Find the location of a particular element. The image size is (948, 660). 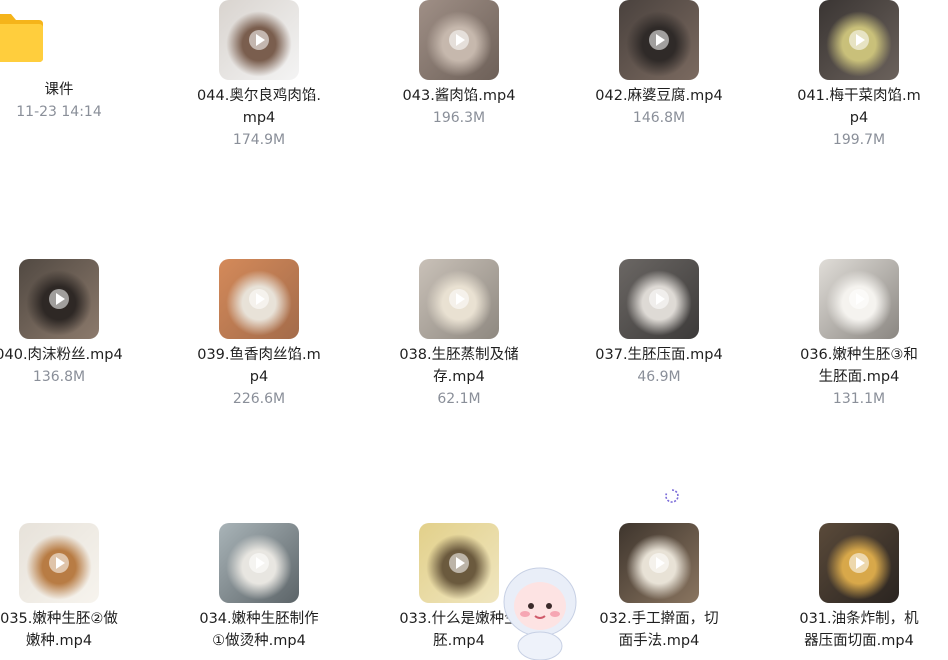

folder-icon is located at coordinates (21, 38).